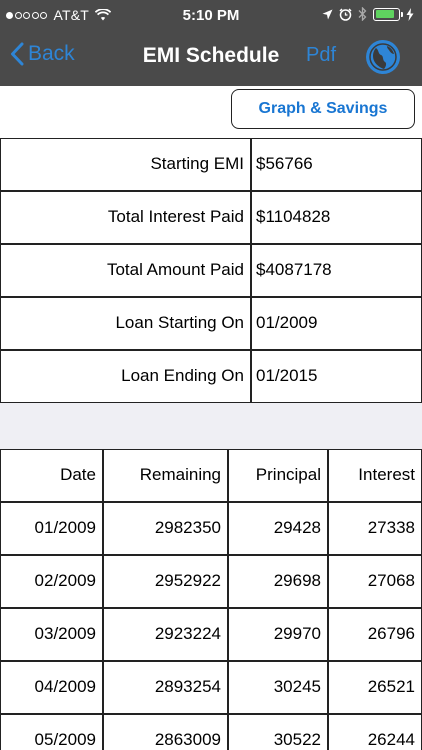 This screenshot has height=750, width=422. I want to click on alarm-clock-icon, so click(345, 14).